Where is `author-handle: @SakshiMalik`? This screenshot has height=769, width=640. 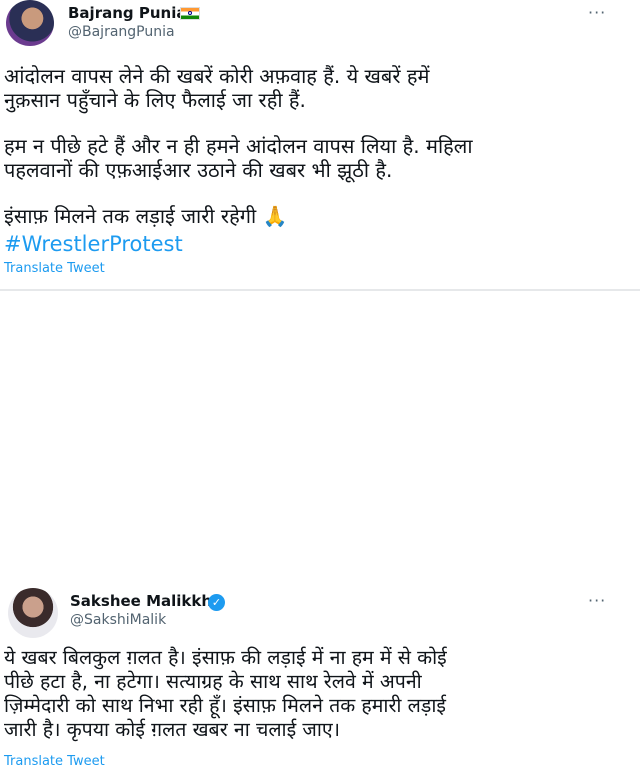
author-handle: @SakshiMalik is located at coordinates (118, 620).